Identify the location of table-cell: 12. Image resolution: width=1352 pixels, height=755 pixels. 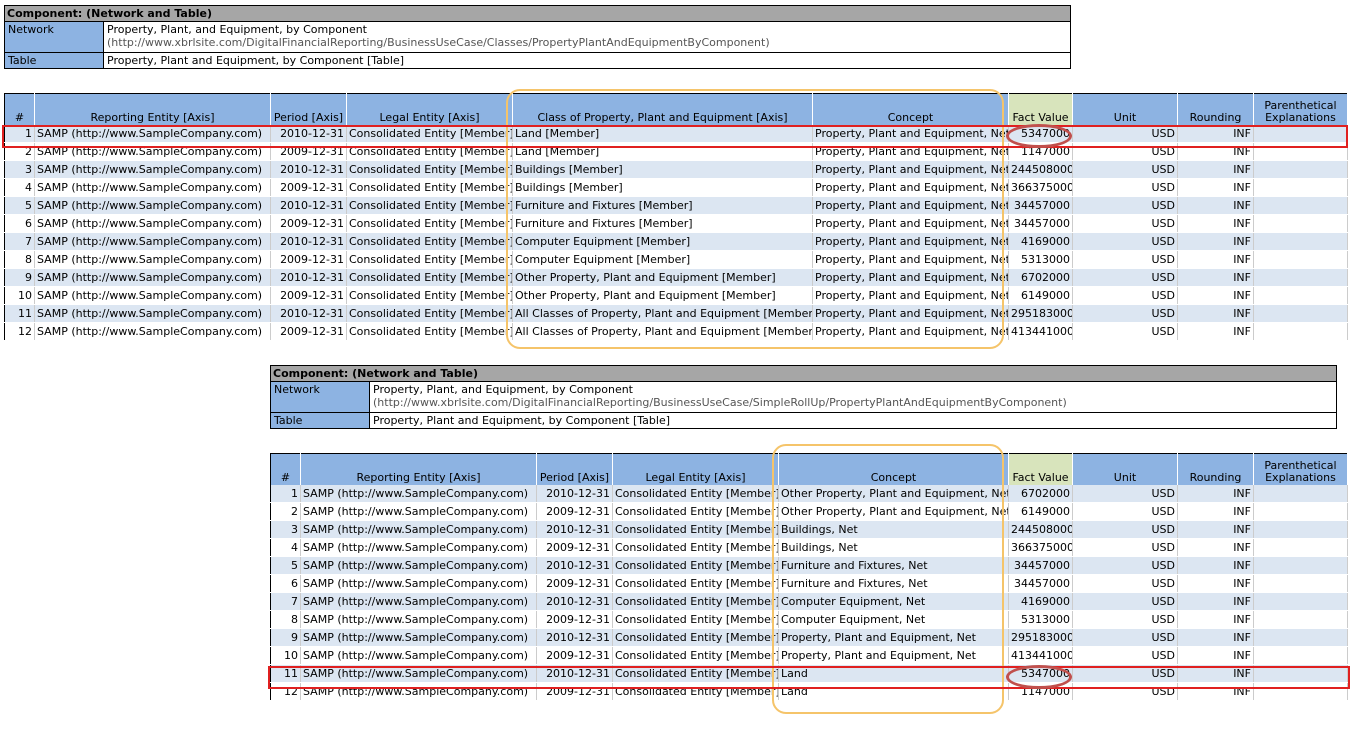
(19, 331).